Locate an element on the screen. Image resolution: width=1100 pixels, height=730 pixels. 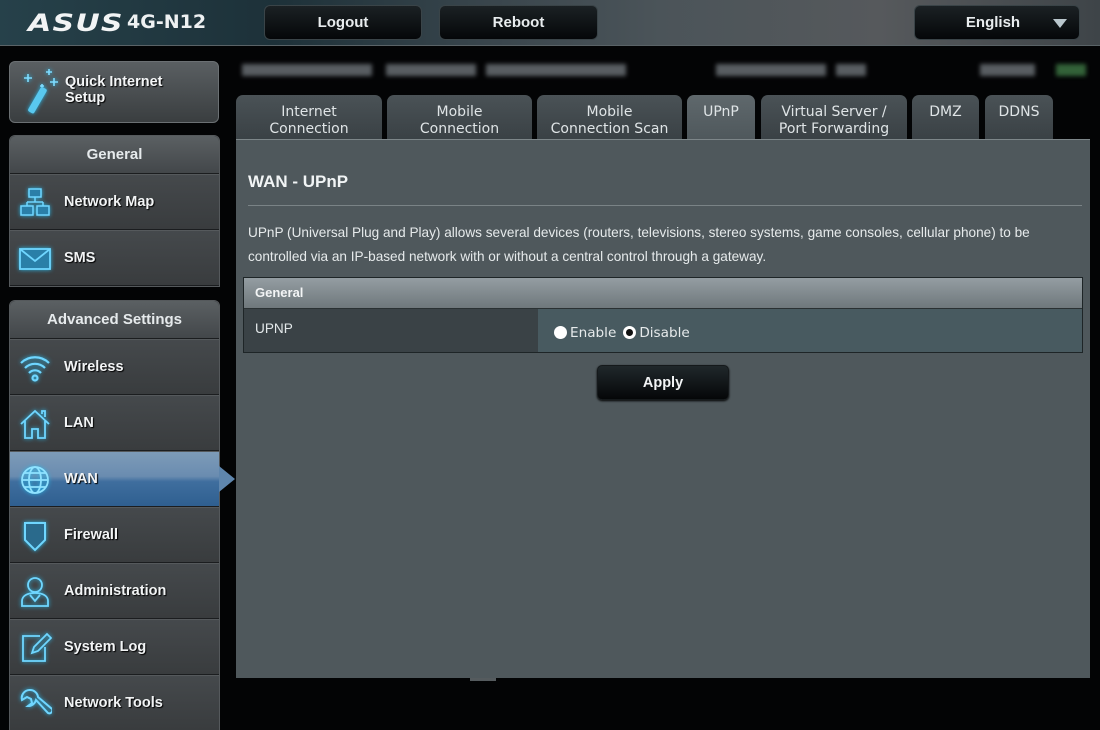
tab-mobile-connection: Mobile Connection is located at coordinates (459, 117).